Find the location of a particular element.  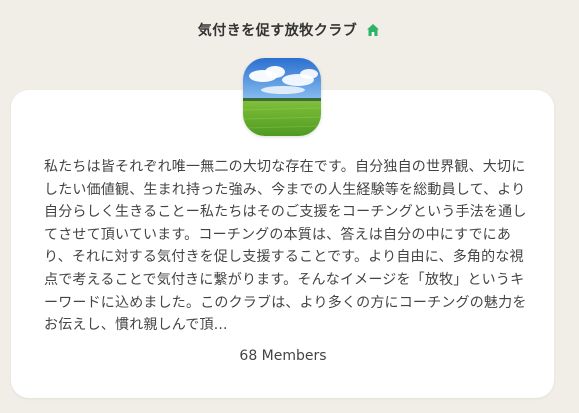

green-meadow-landscape-icon is located at coordinates (282, 97).